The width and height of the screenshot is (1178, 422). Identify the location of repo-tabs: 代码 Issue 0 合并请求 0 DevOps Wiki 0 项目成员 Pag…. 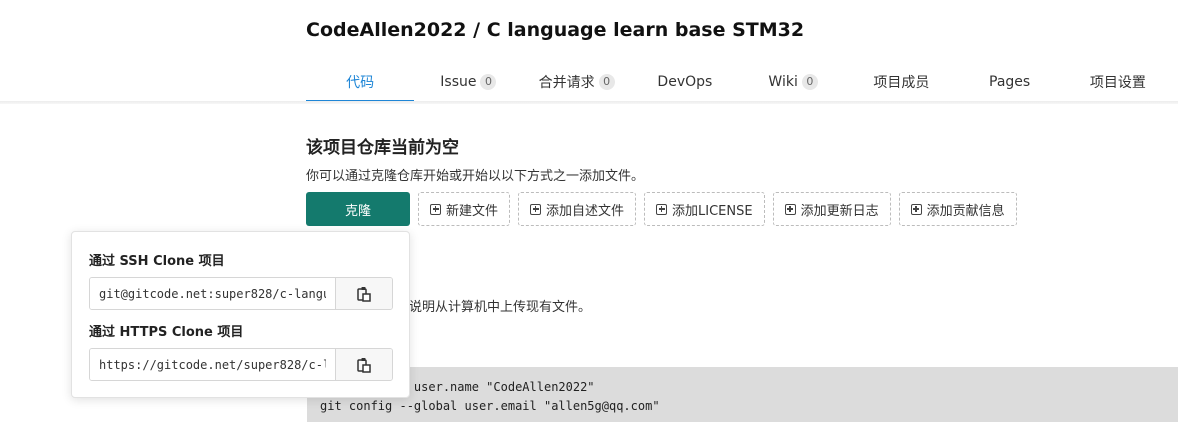
(739, 82).